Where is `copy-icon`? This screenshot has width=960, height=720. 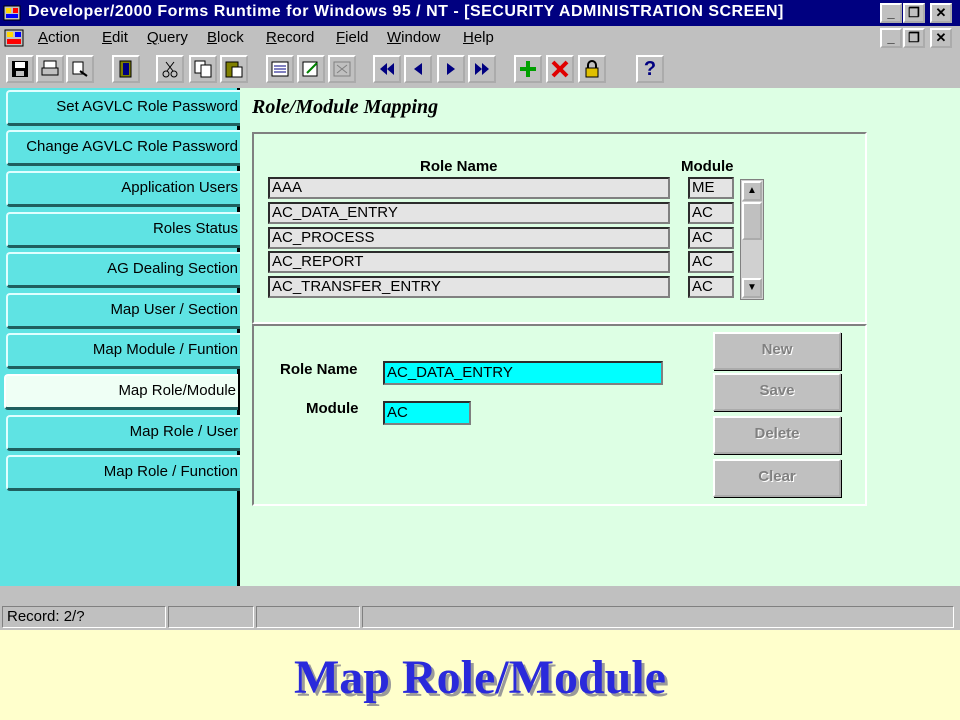
copy-icon is located at coordinates (203, 69).